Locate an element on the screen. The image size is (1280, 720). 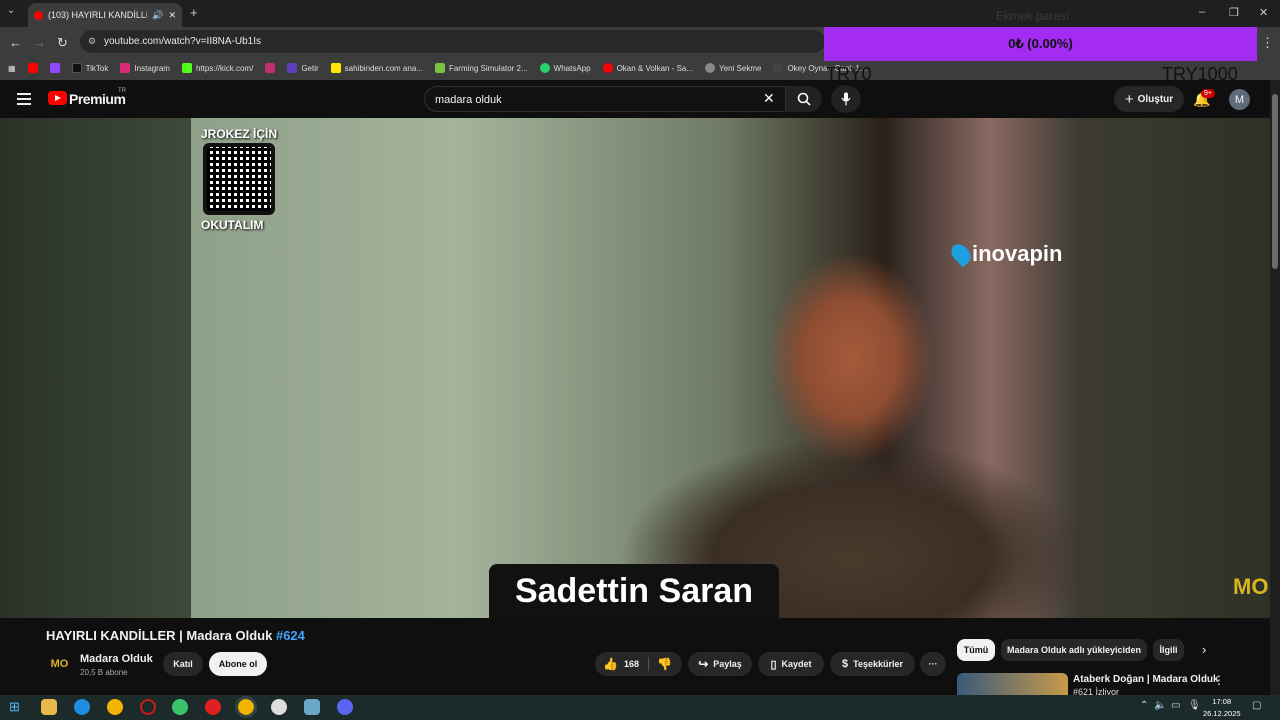
brand-label: Premium is located at coordinates (97, 99).